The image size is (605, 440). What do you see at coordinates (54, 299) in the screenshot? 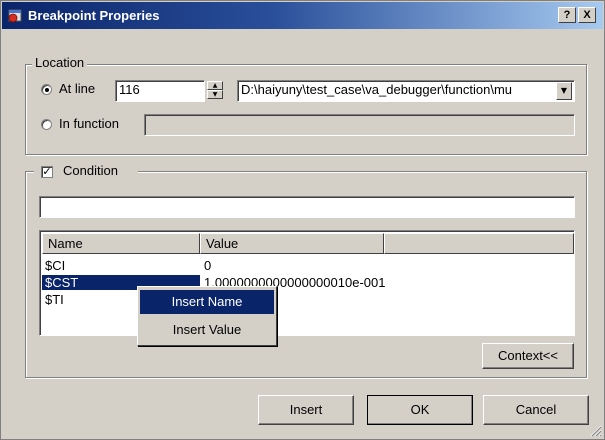
I see `row-name: $TI` at bounding box center [54, 299].